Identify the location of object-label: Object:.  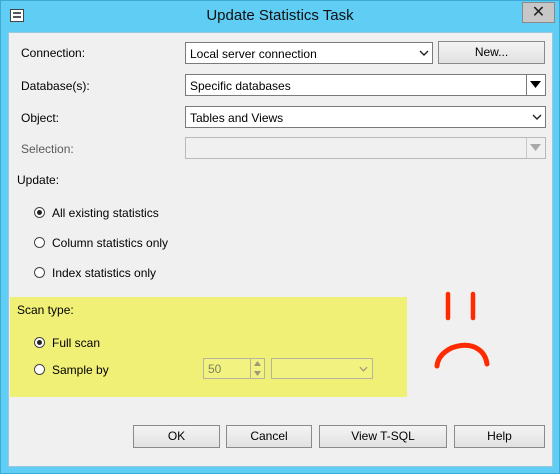
(40, 118).